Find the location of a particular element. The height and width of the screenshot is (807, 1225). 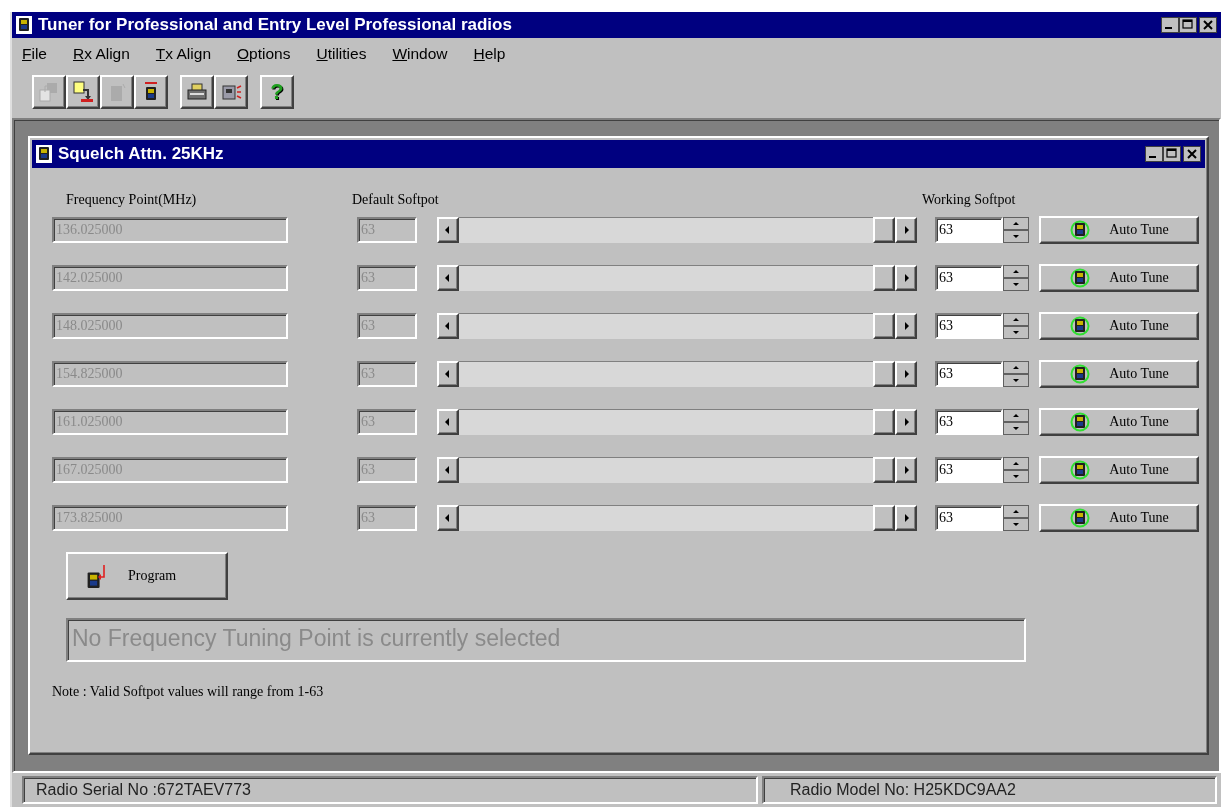

status-bar-field: Radio Model No: H25KDC9AA2 is located at coordinates (989, 790).